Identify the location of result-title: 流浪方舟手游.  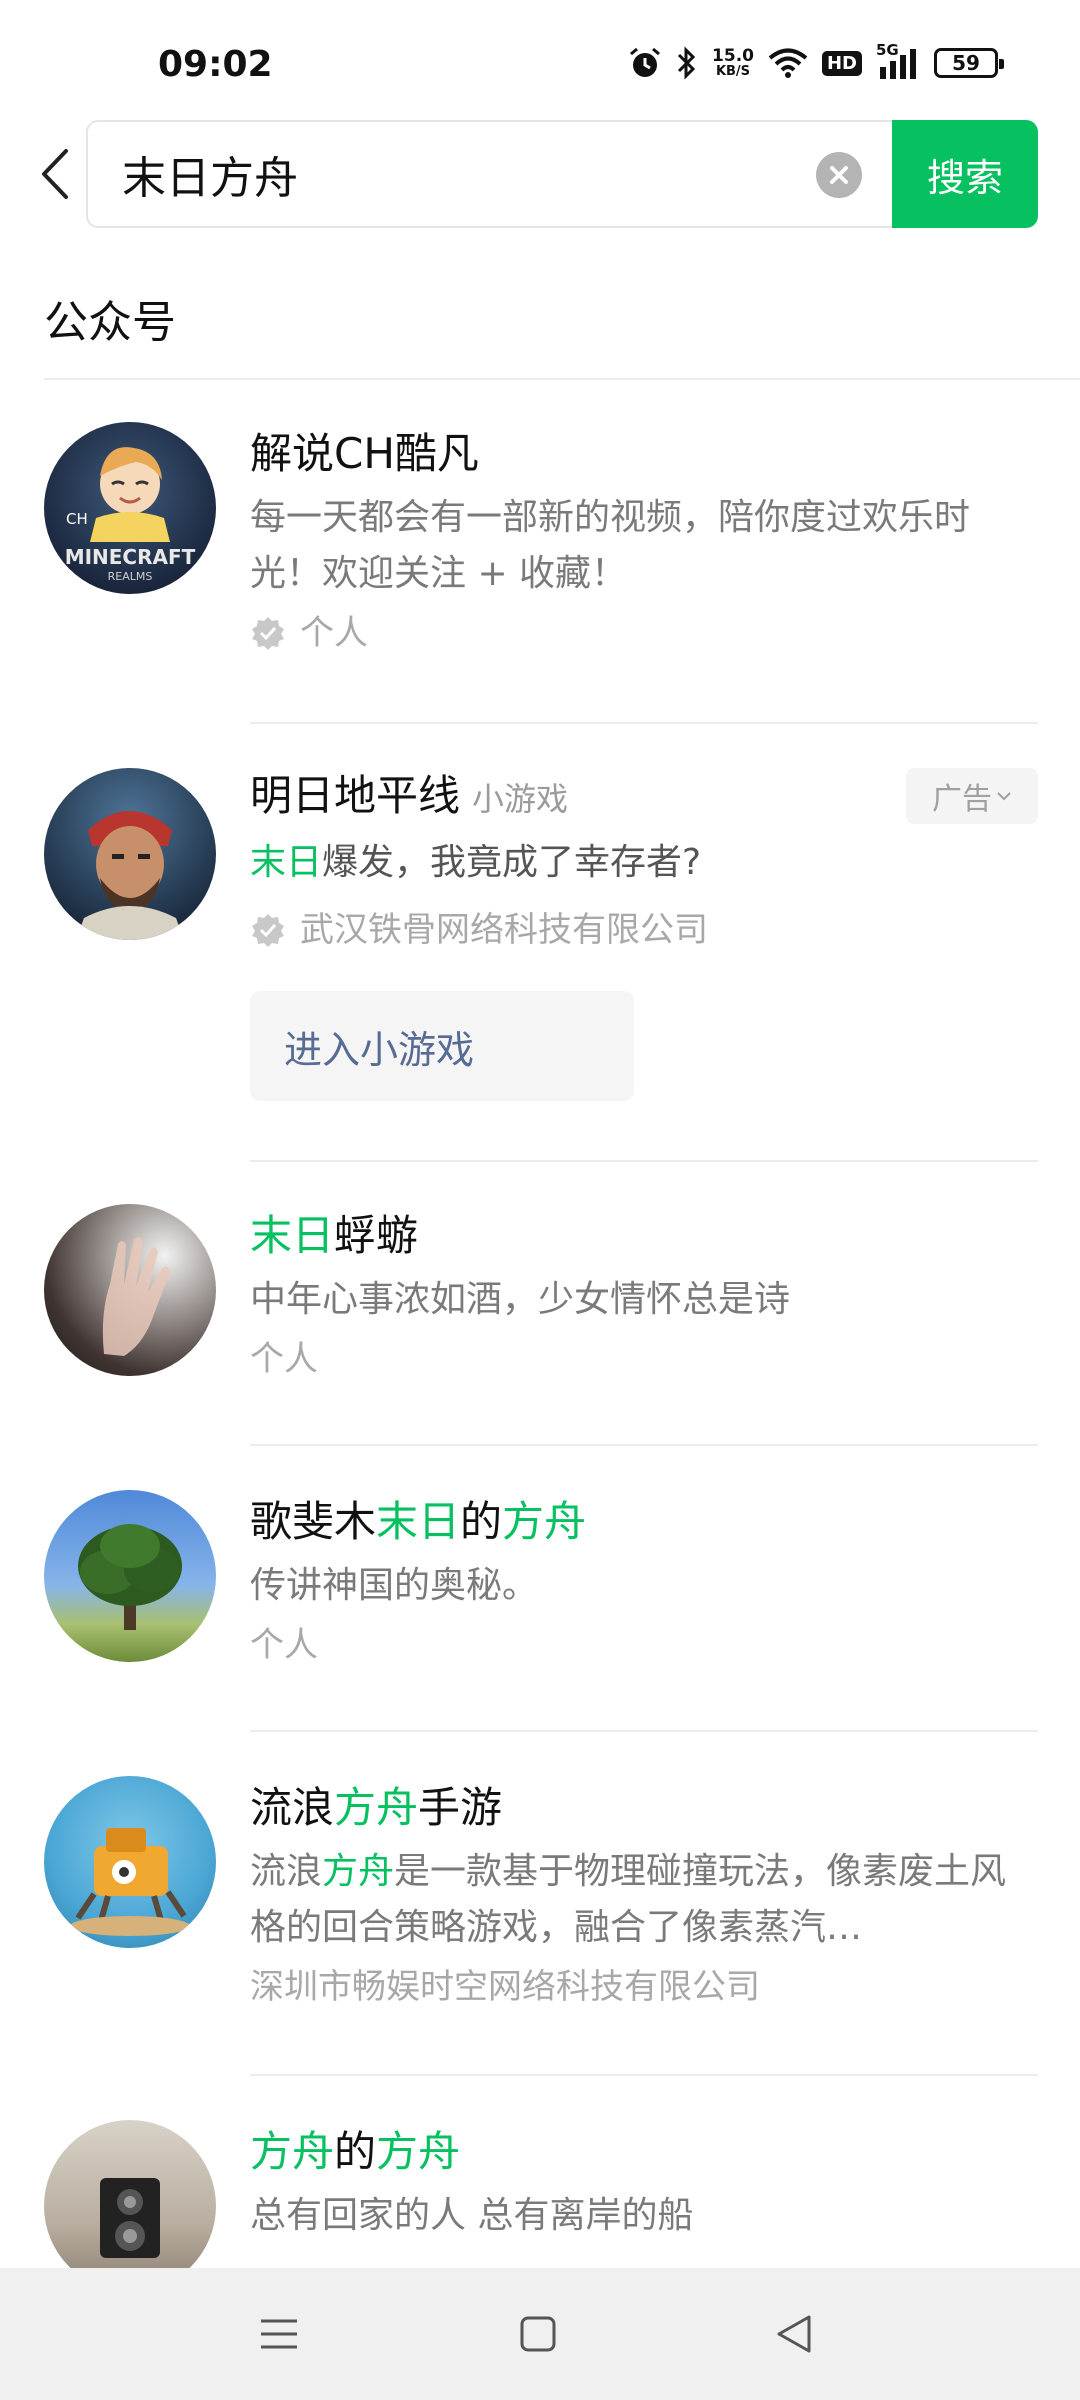
(644, 1808).